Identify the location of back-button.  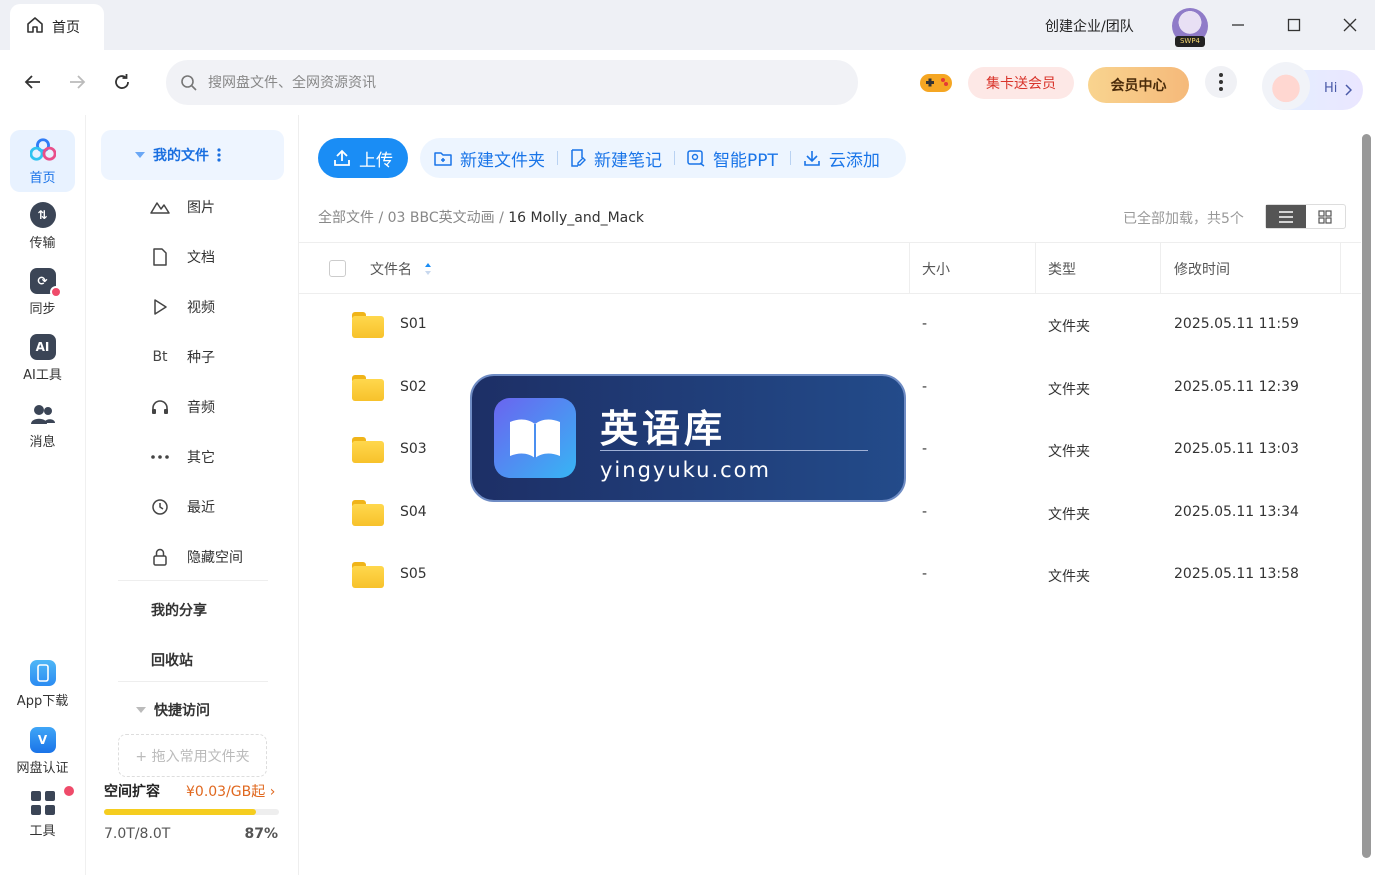
(33, 82).